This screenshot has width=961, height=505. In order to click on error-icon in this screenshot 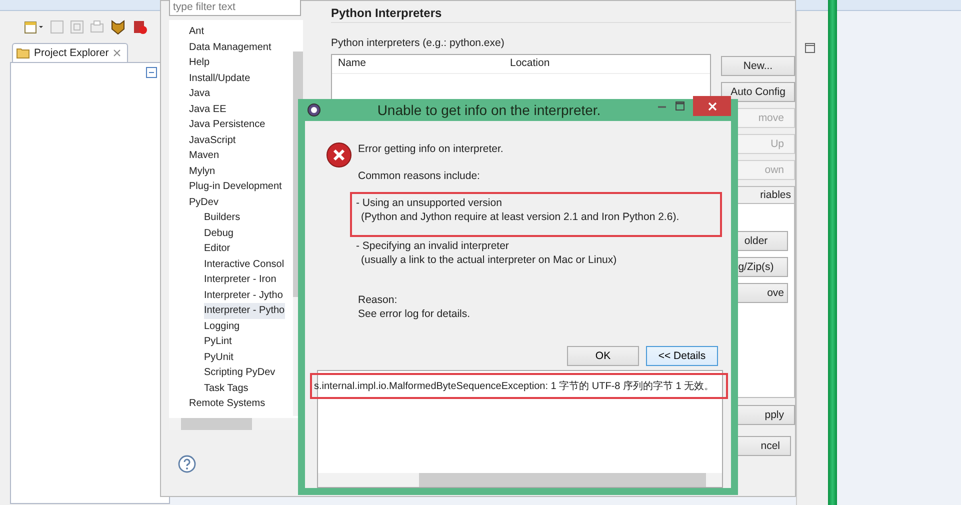, I will do `click(339, 155)`.